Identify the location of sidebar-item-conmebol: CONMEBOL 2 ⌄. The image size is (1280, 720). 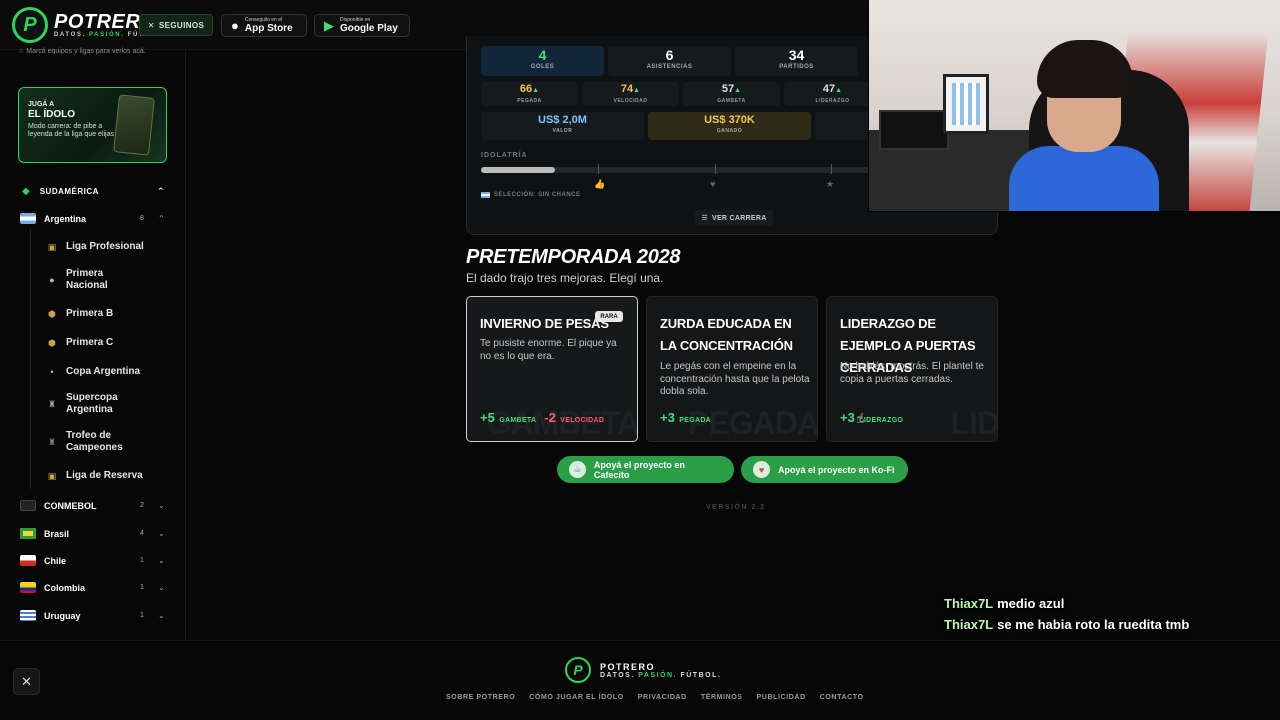
(100, 505).